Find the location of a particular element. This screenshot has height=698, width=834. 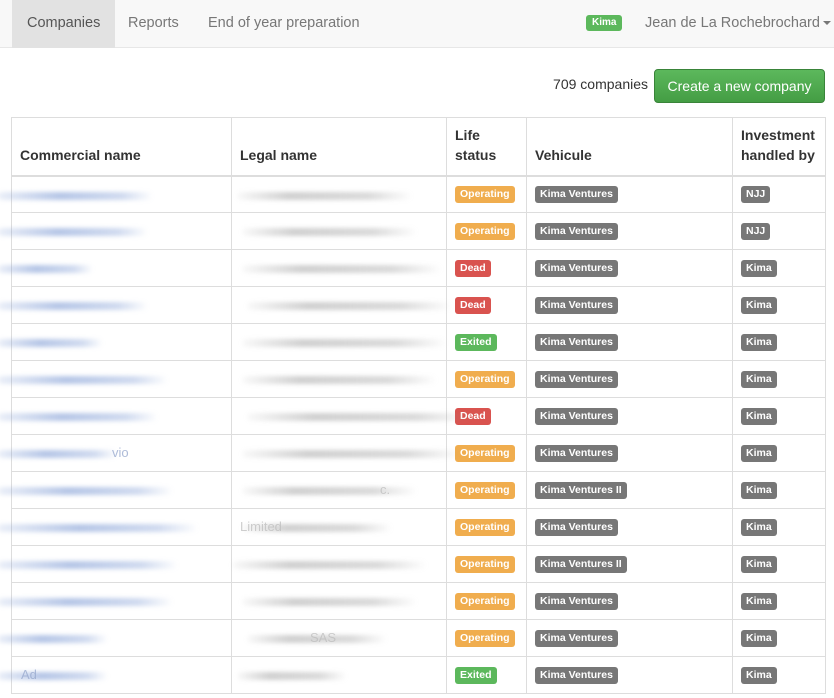

status-badge: Dead is located at coordinates (473, 268).